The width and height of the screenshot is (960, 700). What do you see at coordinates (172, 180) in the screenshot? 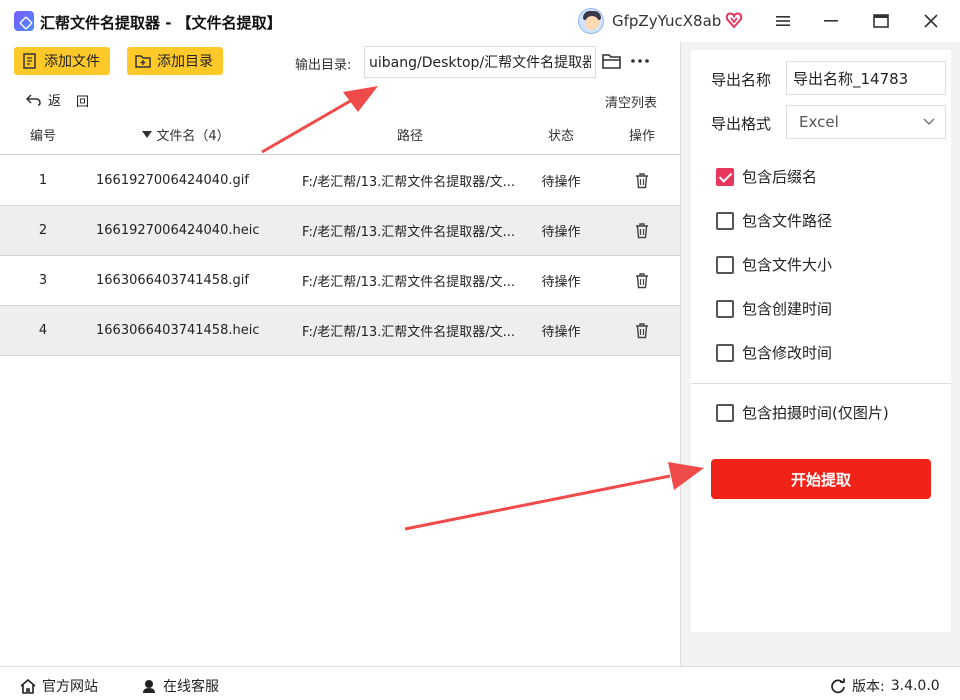
I see `row-filename: 1661927006424040.gif` at bounding box center [172, 180].